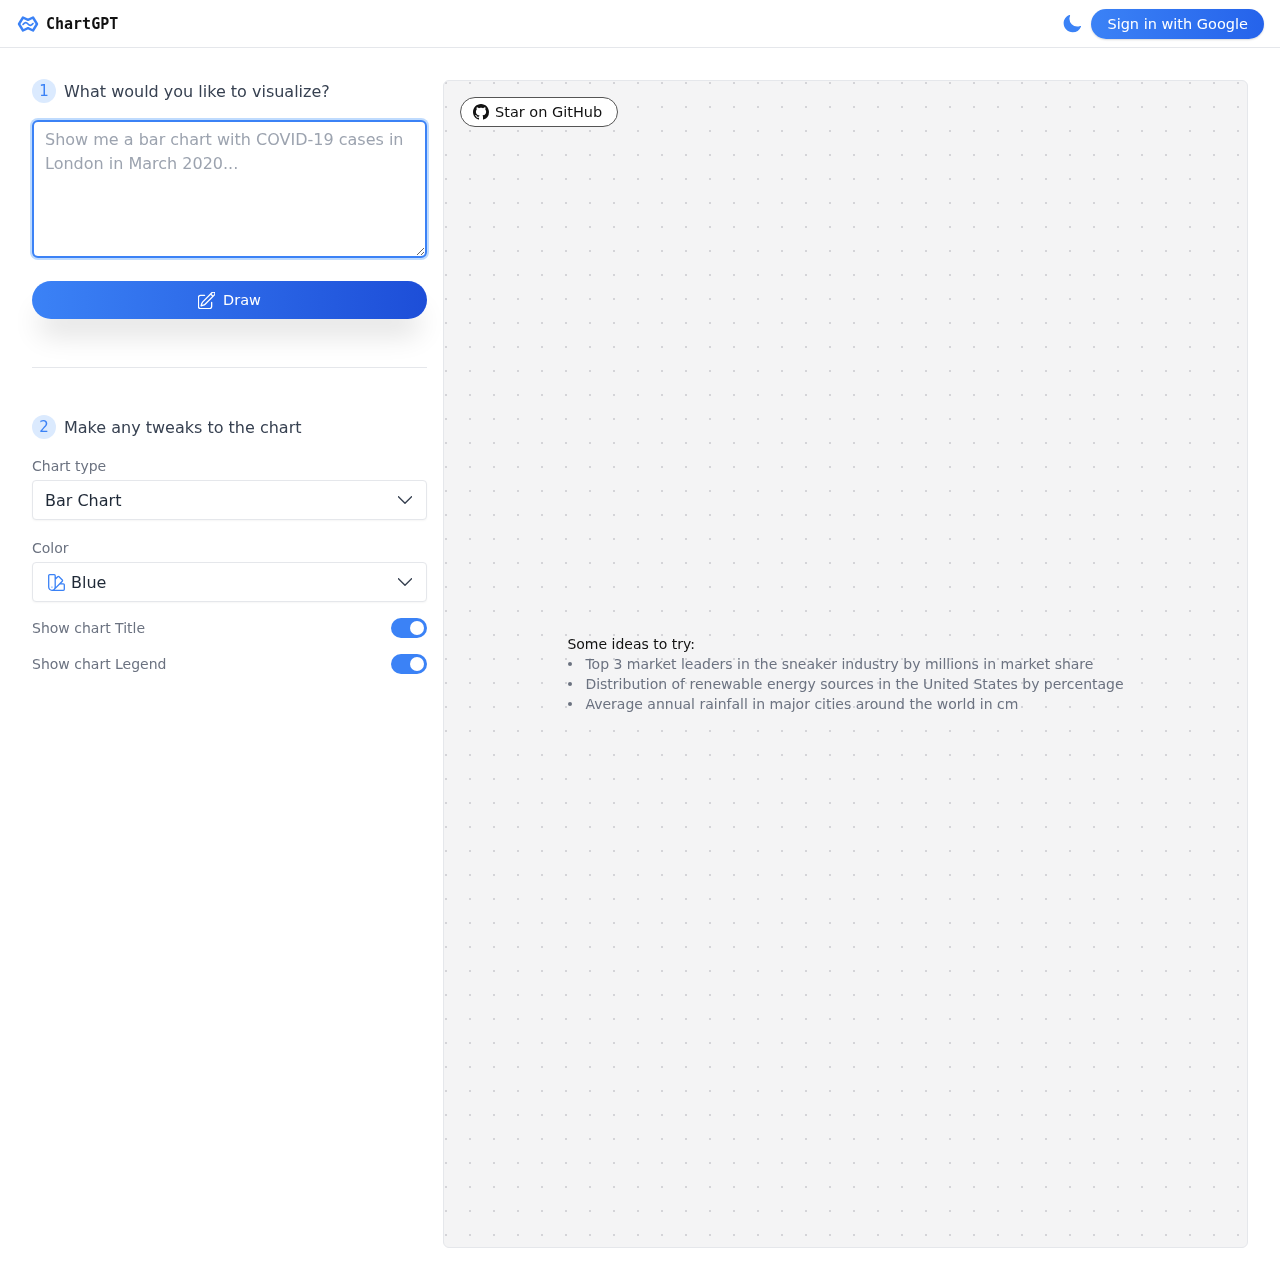 The image size is (1280, 1280). I want to click on brand-name: ChartGPT, so click(82, 23).